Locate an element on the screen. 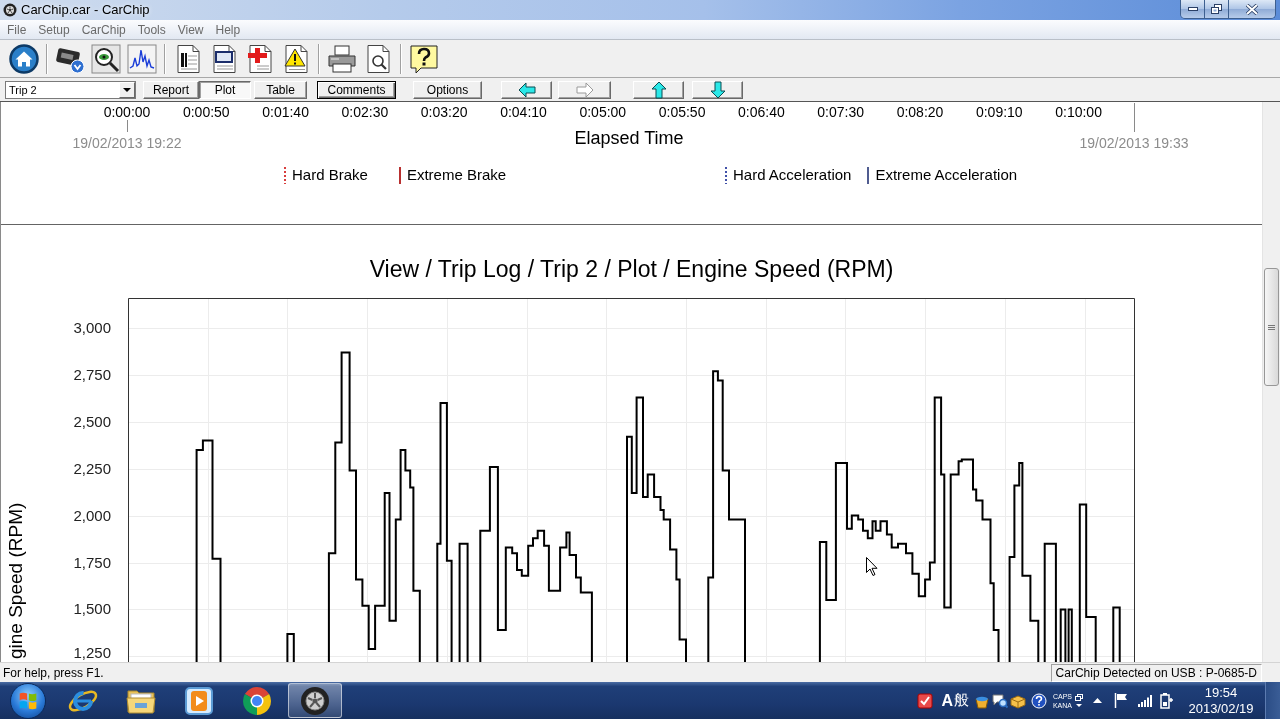 Image resolution: width=1280 pixels, height=719 pixels. axis-tick-label: 3,000 is located at coordinates (92, 327).